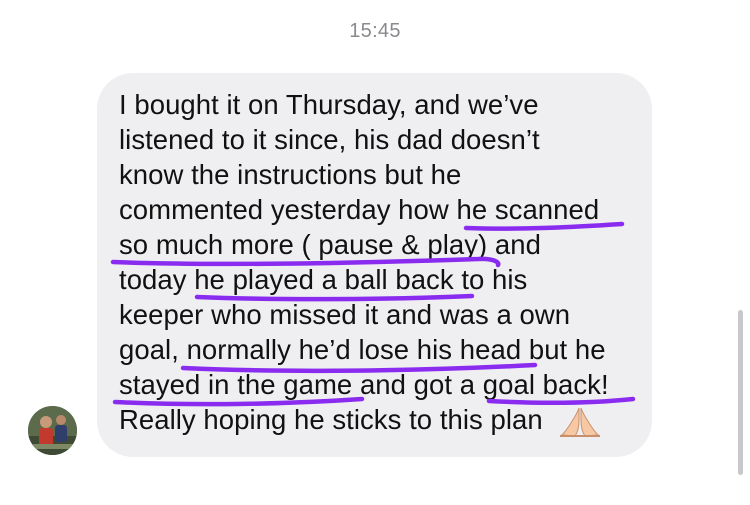 The height and width of the screenshot is (505, 750). I want to click on folded-hands-icon, so click(580, 422).